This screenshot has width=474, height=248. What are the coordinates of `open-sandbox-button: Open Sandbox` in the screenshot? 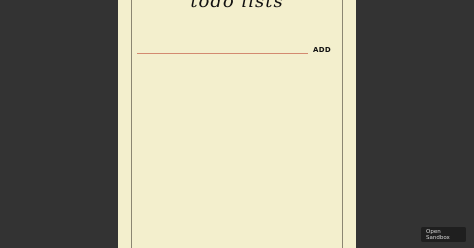 It's located at (443, 234).